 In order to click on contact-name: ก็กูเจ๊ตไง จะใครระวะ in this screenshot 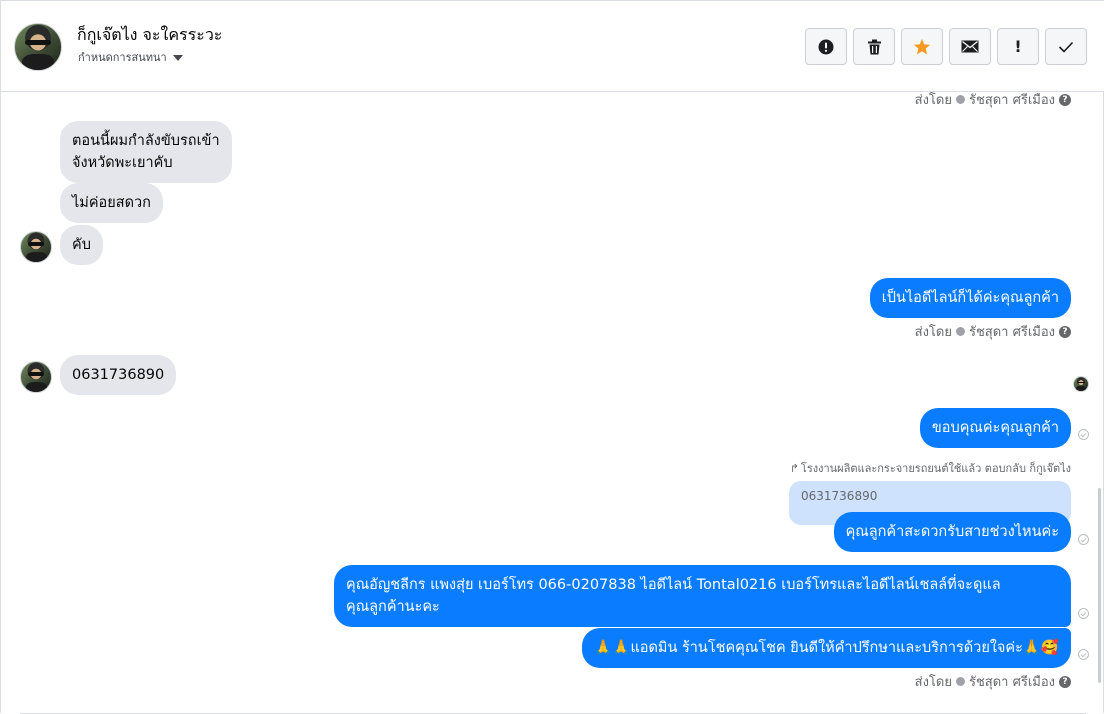, I will do `click(149, 35)`.